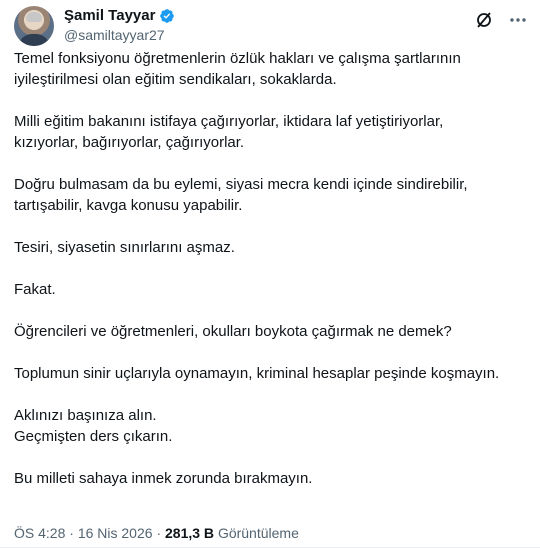  Describe the element at coordinates (35, 289) in the screenshot. I see `tweet-paragraph: Fakat.` at that location.